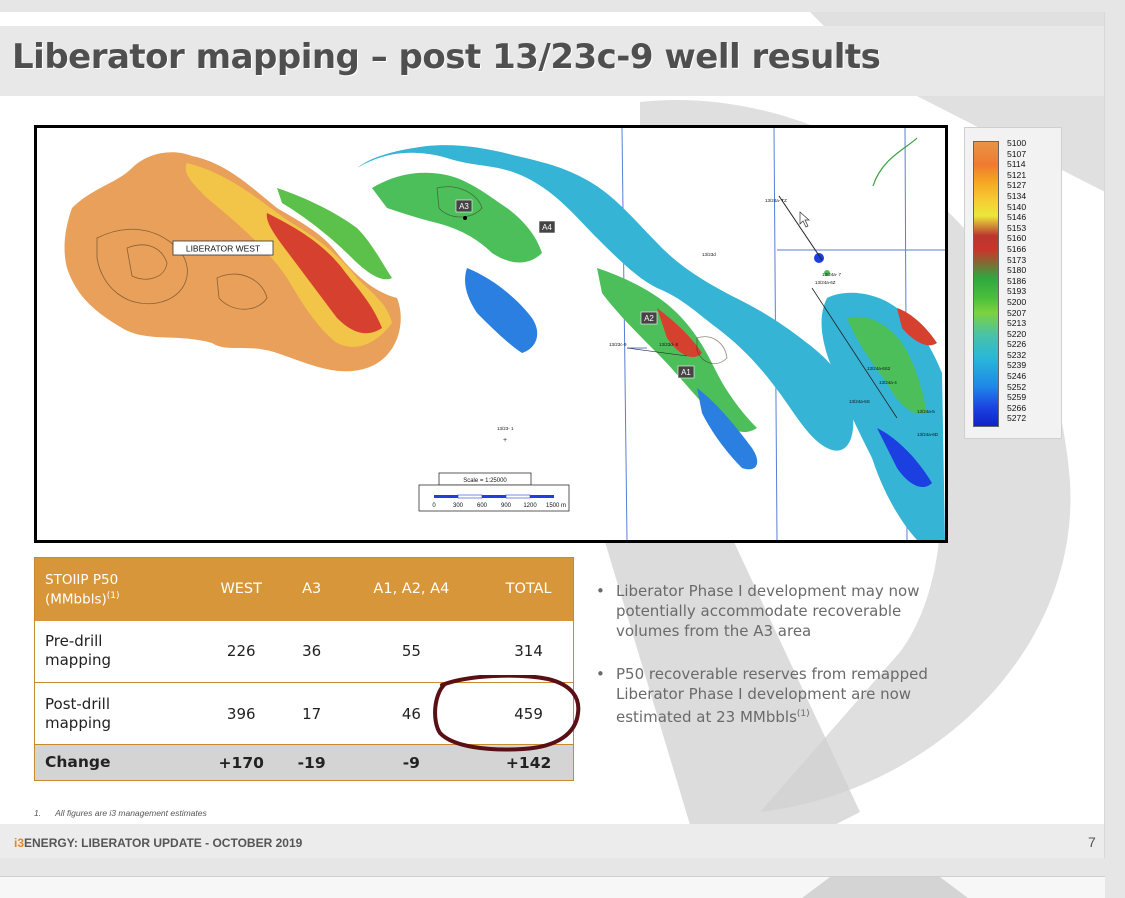  Describe the element at coordinates (1092, 842) in the screenshot. I see `page-number: 7` at that location.